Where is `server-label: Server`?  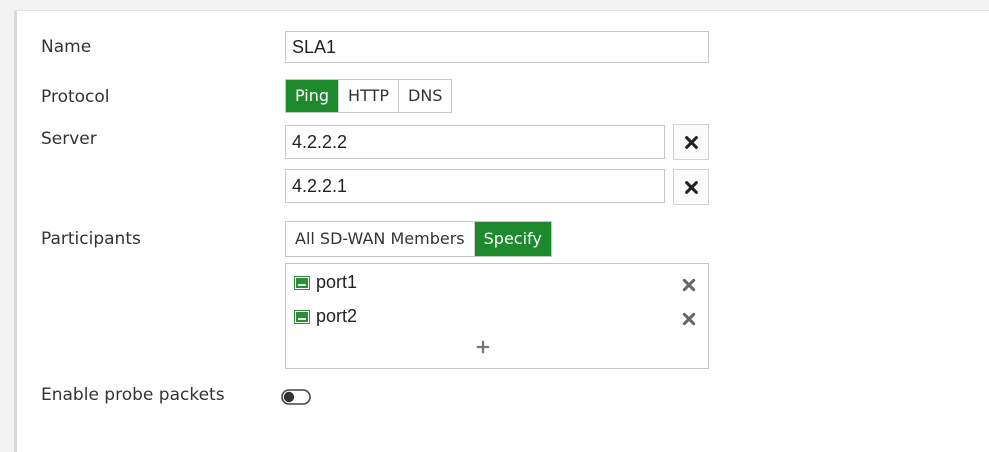
server-label: Server is located at coordinates (69, 139).